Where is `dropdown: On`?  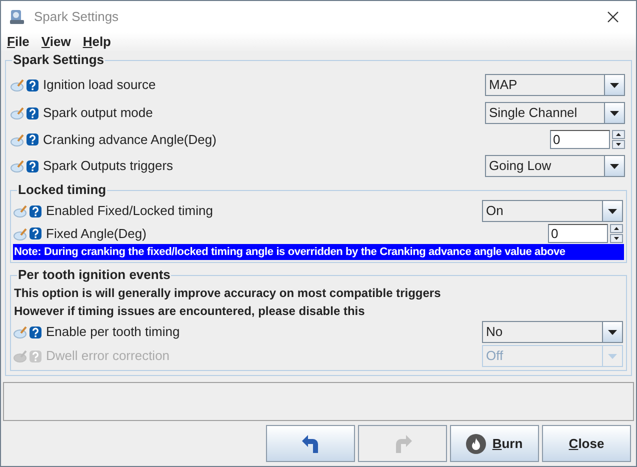 dropdown: On is located at coordinates (552, 211).